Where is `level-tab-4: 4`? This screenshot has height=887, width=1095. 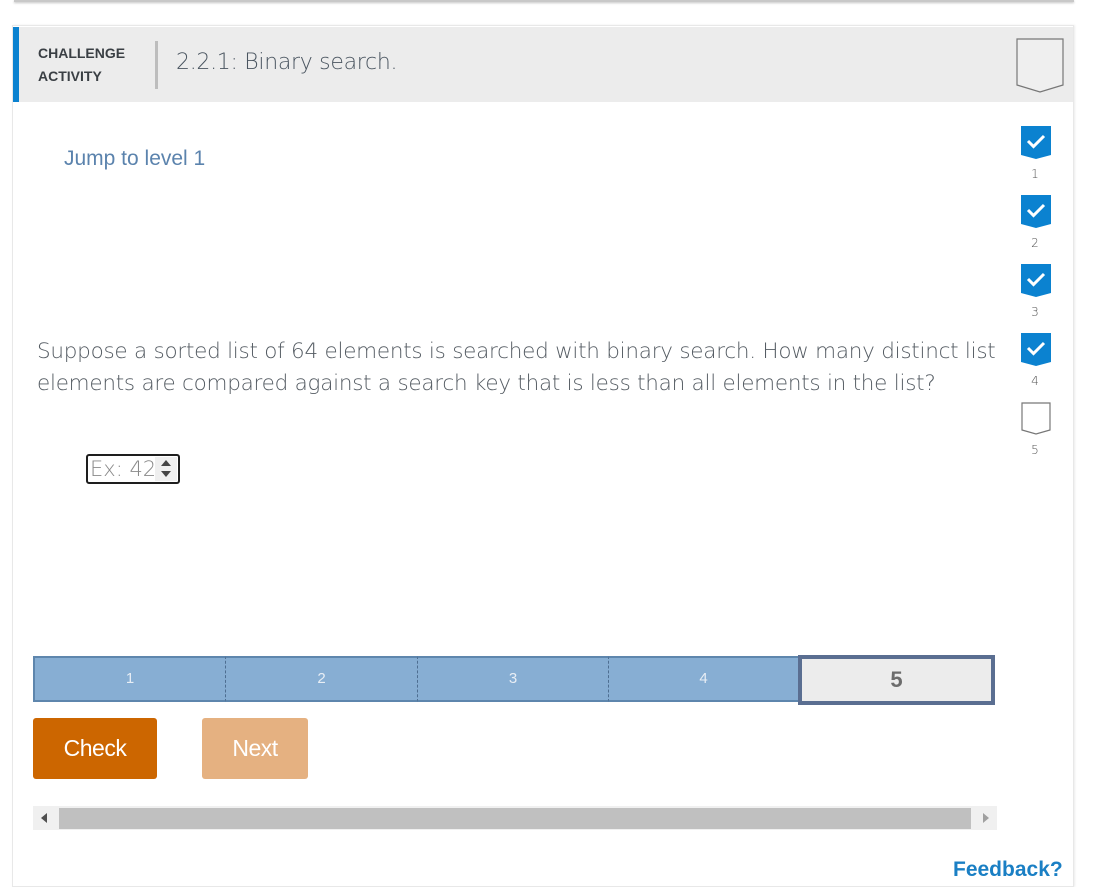
level-tab-4: 4 is located at coordinates (703, 679).